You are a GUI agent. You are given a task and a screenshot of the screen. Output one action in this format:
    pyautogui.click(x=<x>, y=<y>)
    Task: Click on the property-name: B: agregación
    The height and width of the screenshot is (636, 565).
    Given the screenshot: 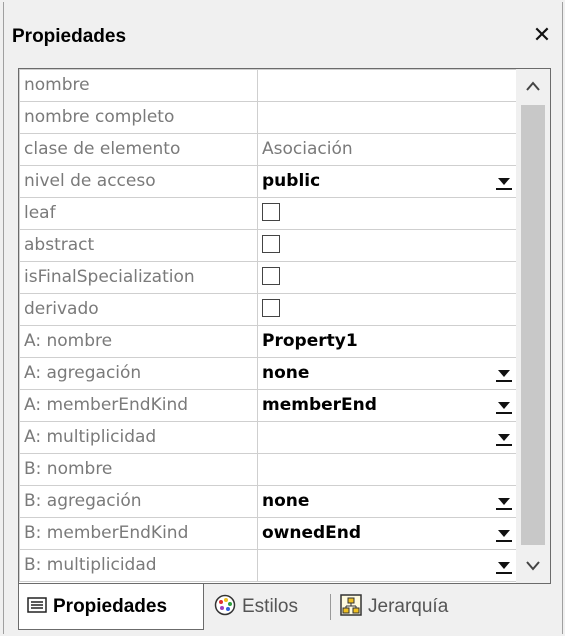 What is the action you would take?
    pyautogui.click(x=138, y=501)
    